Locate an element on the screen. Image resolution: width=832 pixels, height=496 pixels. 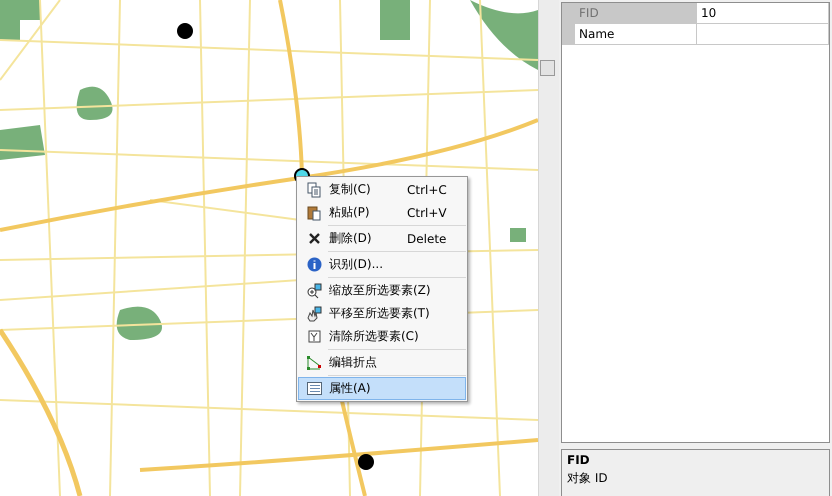
field-name-cell: FID is located at coordinates (636, 13).